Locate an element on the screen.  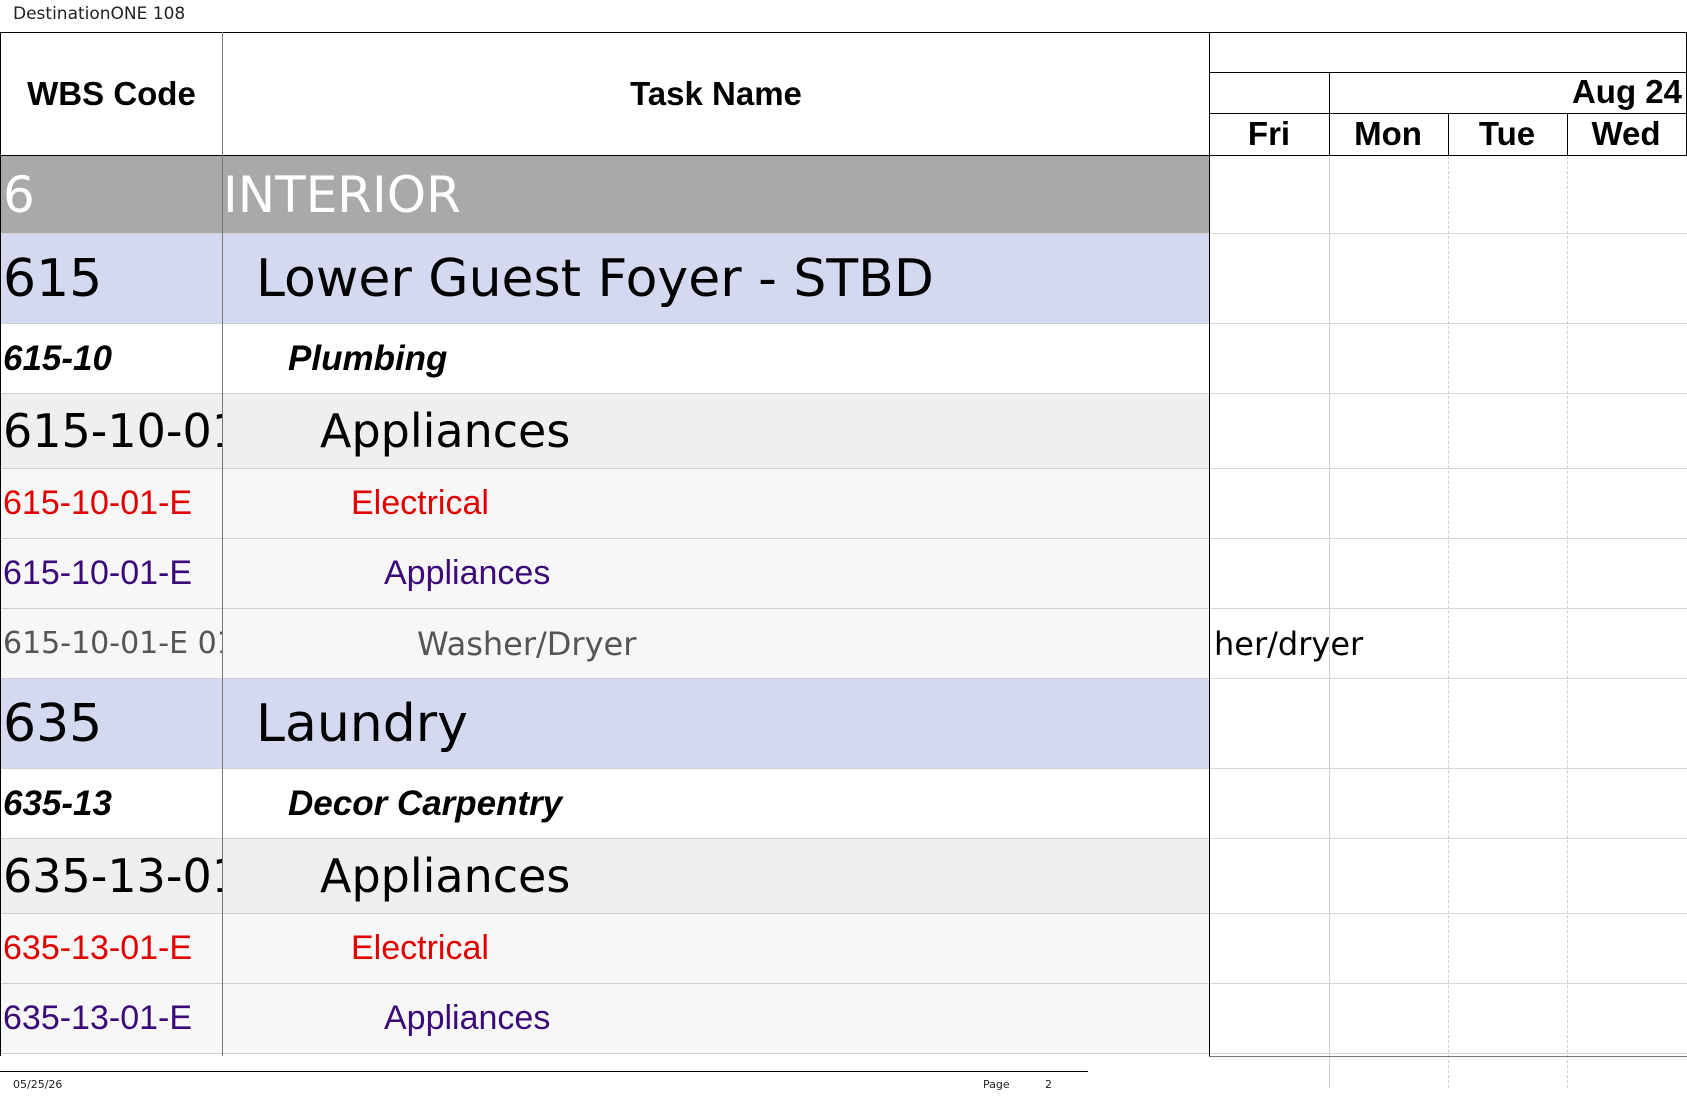
gantt-bar-label: her/dryer is located at coordinates (1289, 643).